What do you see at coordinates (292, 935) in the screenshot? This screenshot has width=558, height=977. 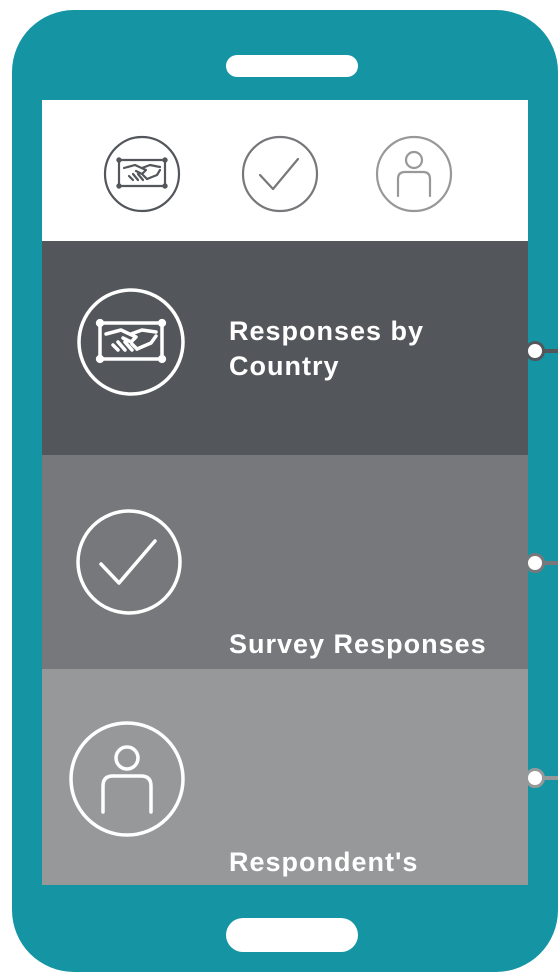 I see `home-button` at bounding box center [292, 935].